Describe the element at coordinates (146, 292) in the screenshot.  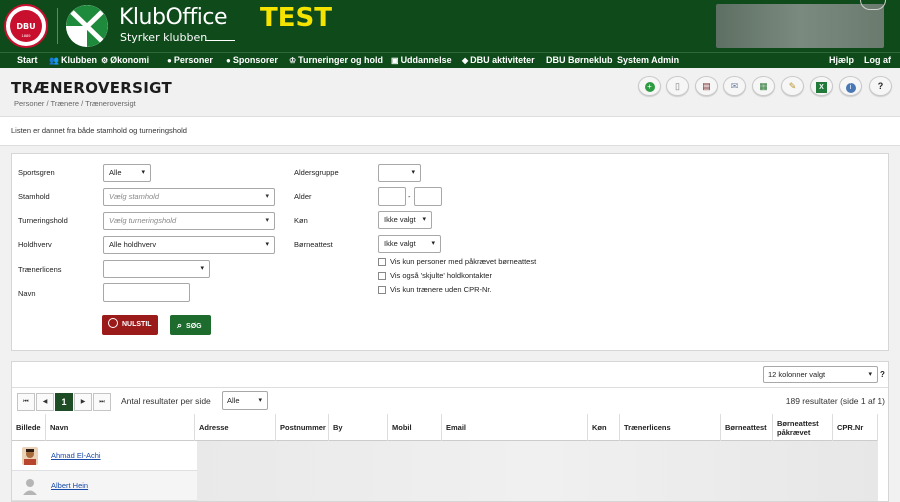
I see `navn-input` at that location.